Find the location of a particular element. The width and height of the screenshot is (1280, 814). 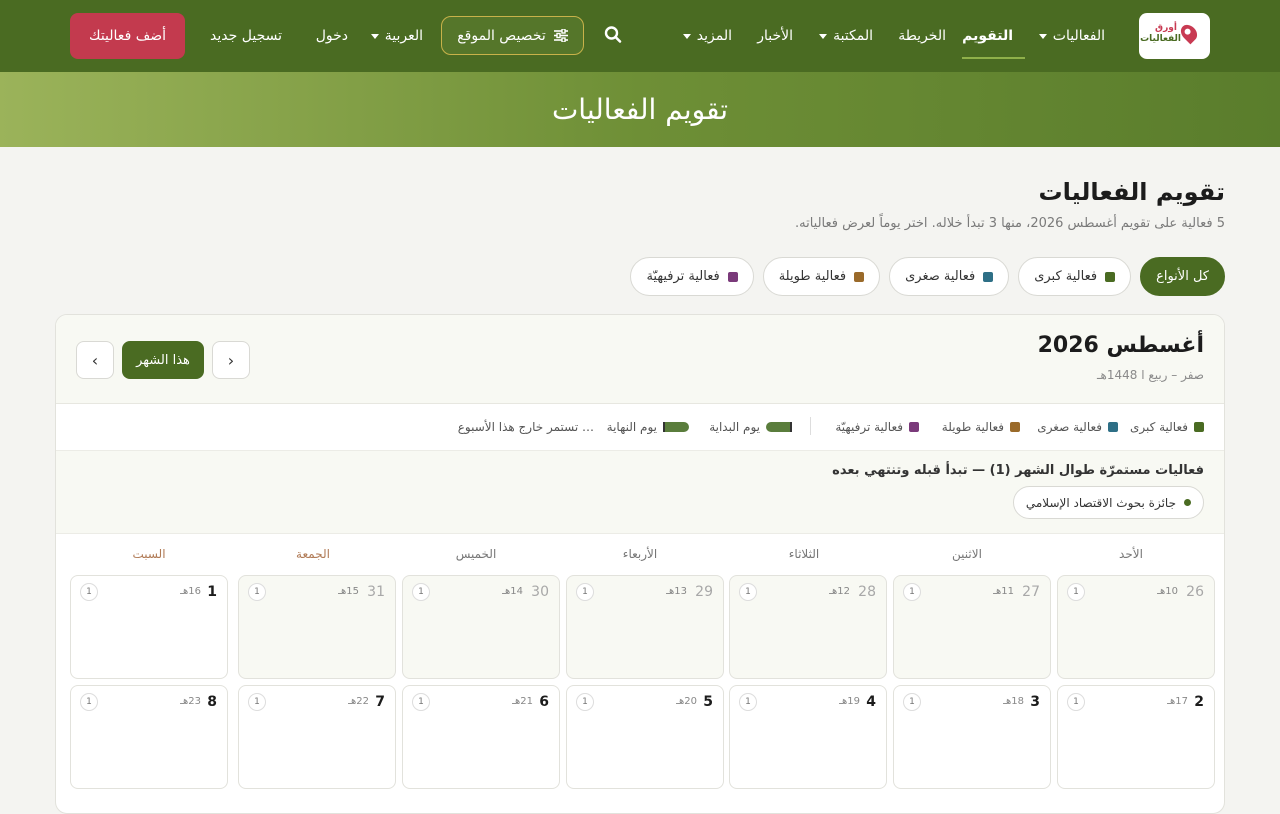

nav-map: الخريطة is located at coordinates (922, 36).